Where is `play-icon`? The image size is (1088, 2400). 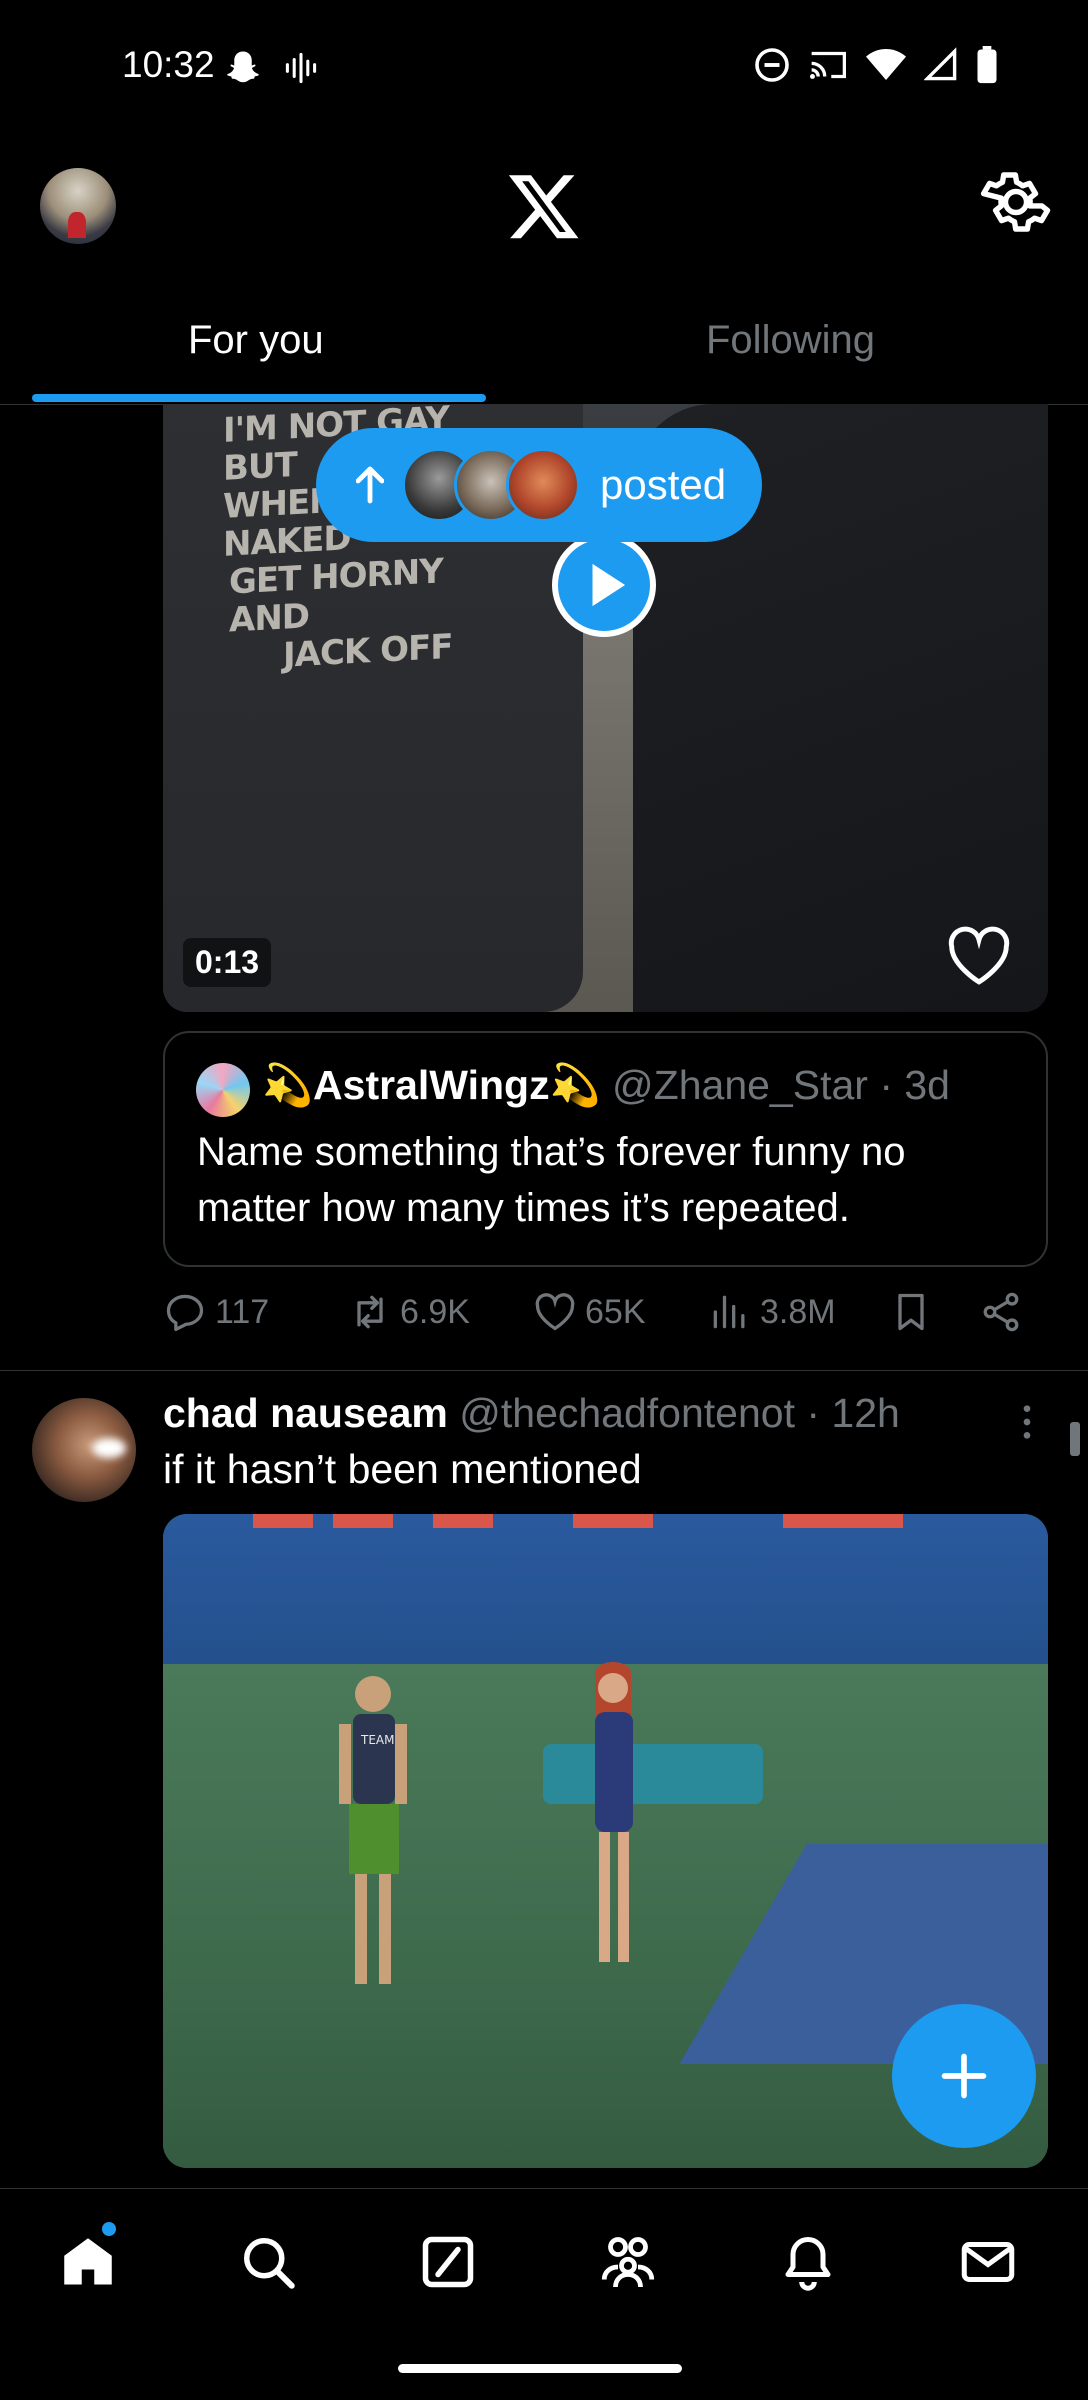 play-icon is located at coordinates (609, 585).